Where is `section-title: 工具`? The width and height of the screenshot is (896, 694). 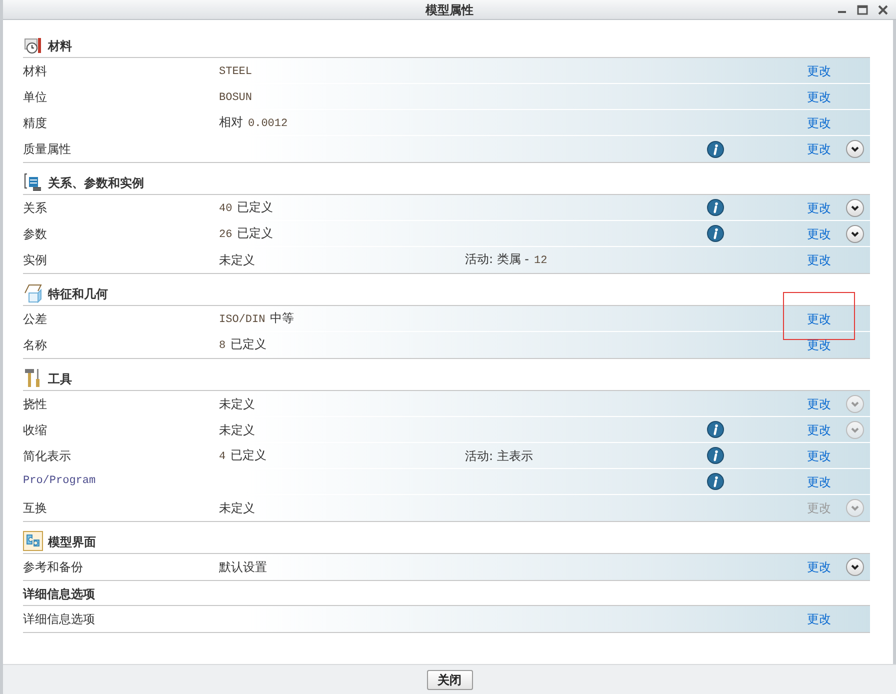 section-title: 工具 is located at coordinates (60, 379).